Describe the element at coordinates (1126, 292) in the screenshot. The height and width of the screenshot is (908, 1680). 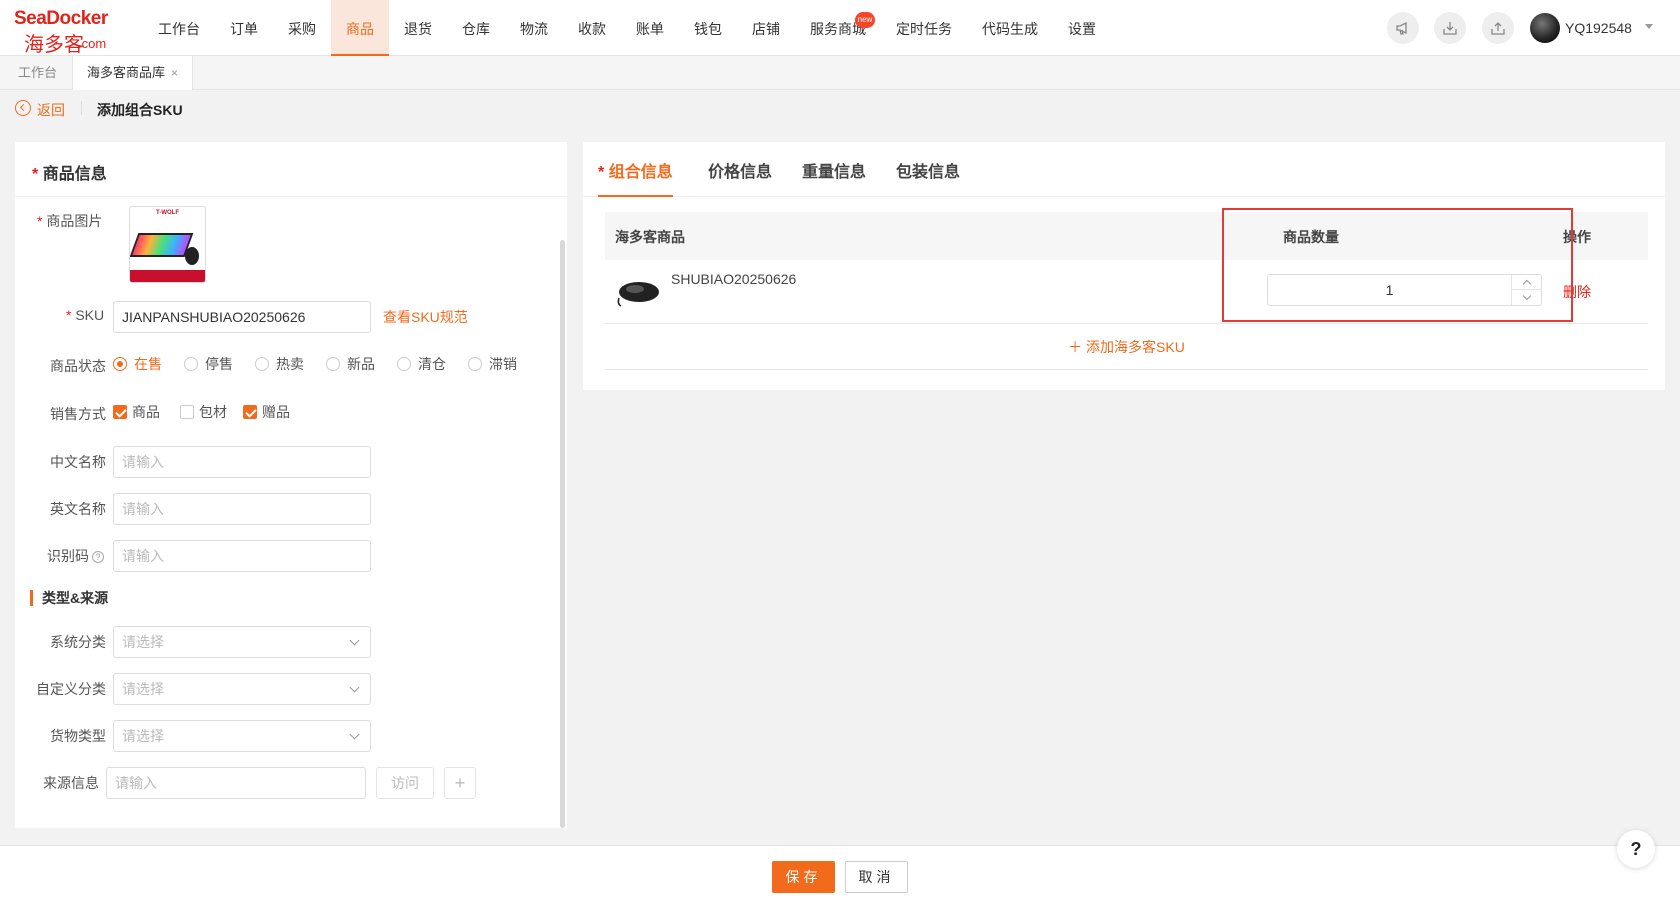
I see `table-row: SHUBIAO20250626 1 删除` at that location.